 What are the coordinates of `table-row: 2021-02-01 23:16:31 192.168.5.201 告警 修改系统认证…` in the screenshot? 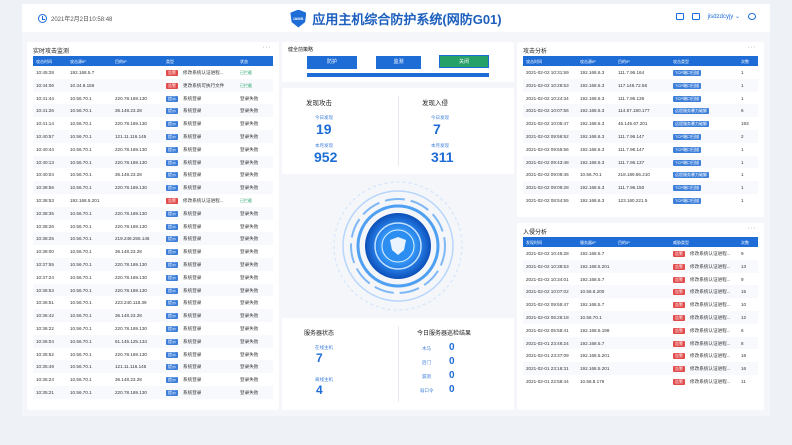 It's located at (640, 368).